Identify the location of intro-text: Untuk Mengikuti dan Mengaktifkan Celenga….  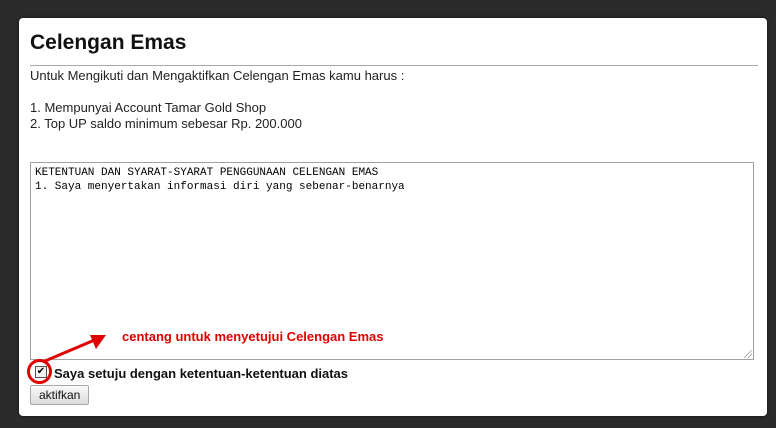
(217, 75).